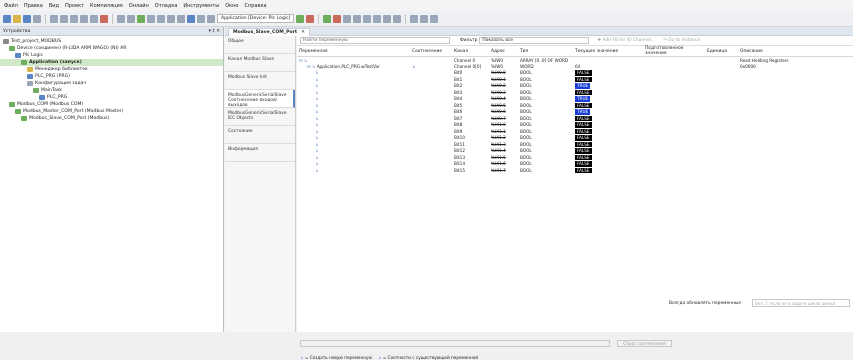 The height and width of the screenshot is (360, 853). I want to click on update-variables-select: Вкл. 2 (если не в задаче цикла шины), so click(801, 303).